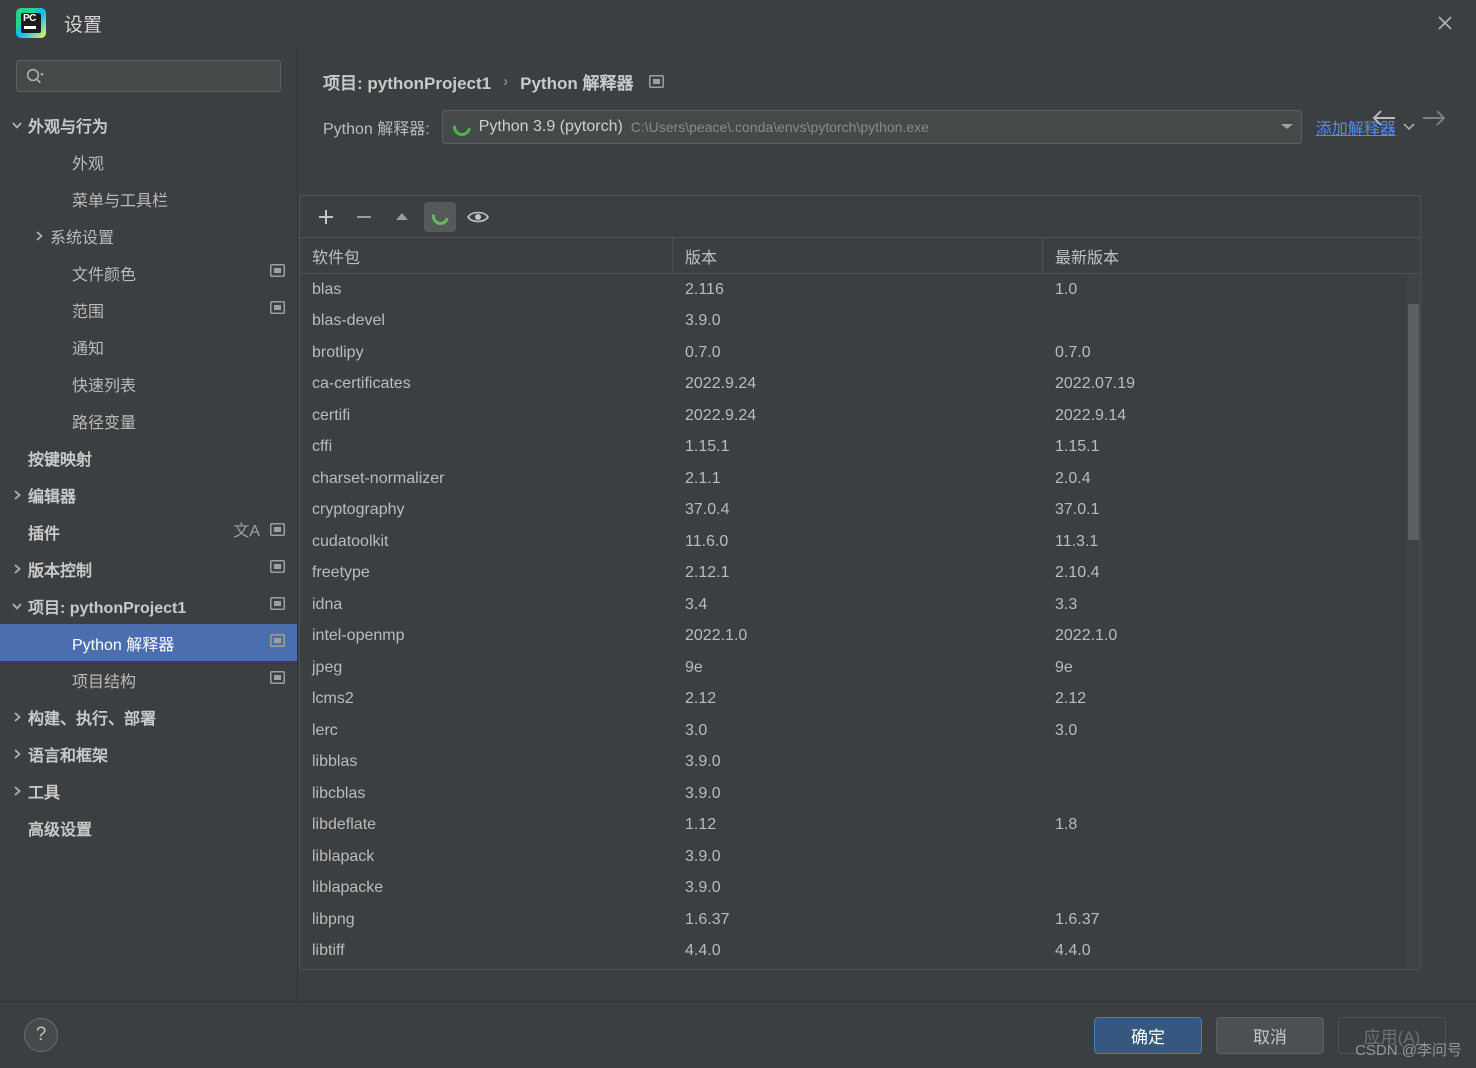  I want to click on column-header-version: 版本, so click(858, 255).